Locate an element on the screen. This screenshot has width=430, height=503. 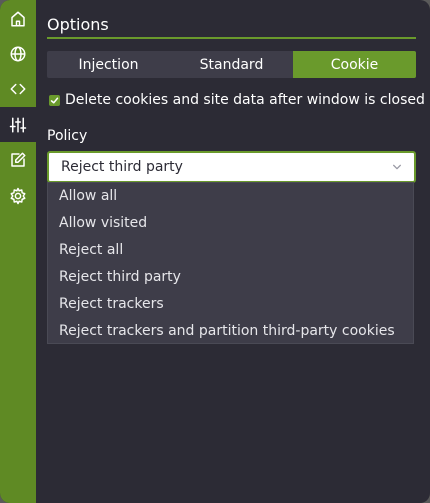
globe-icon is located at coordinates (18, 53).